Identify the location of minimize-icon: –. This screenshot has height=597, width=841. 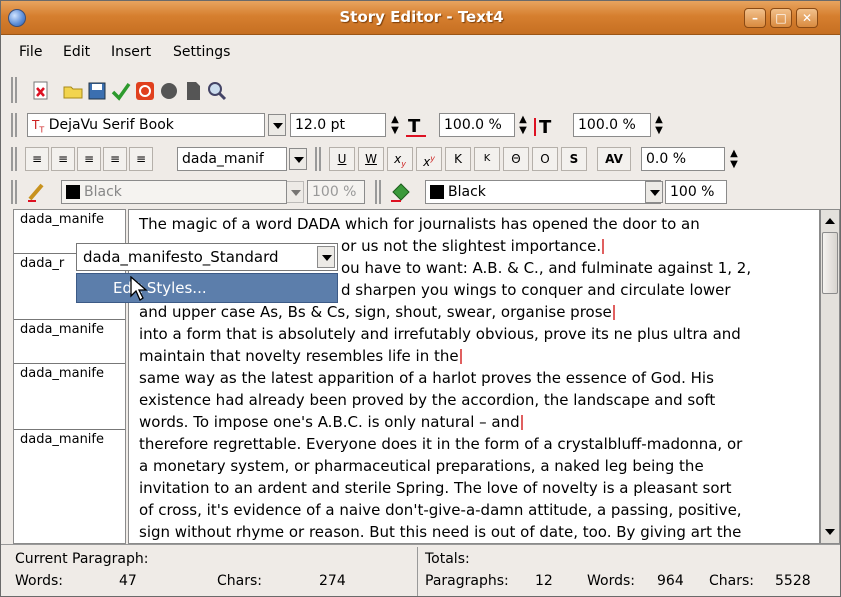
(755, 18).